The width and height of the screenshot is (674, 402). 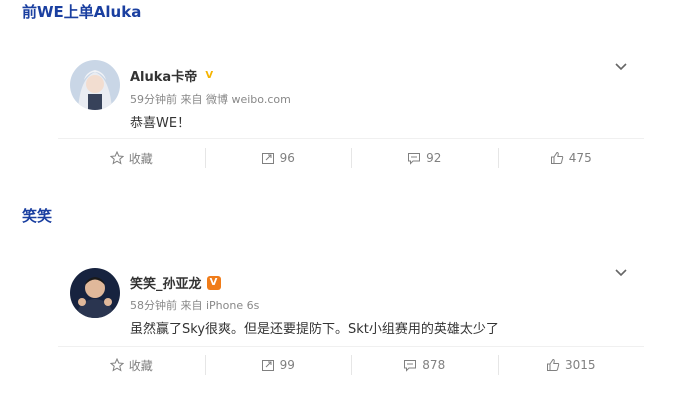 I want to click on post-text: 恭喜WE！, so click(x=160, y=123).